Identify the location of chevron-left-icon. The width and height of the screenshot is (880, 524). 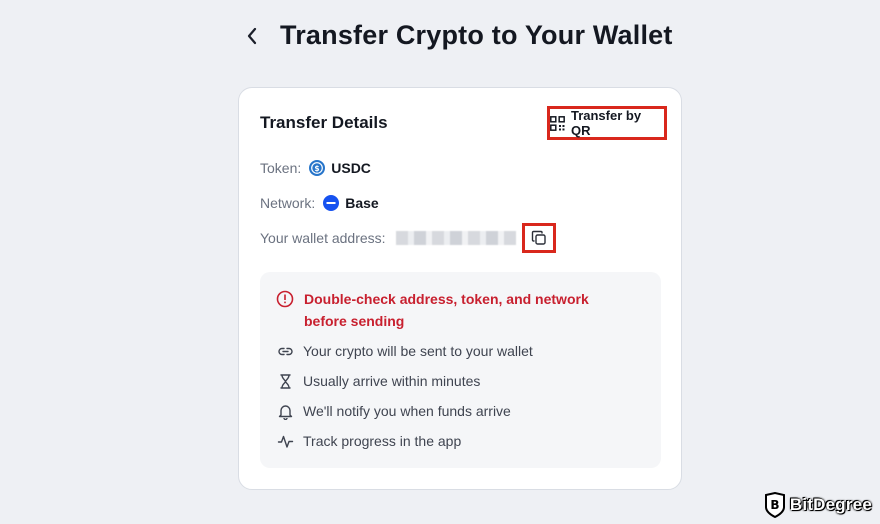
(252, 36).